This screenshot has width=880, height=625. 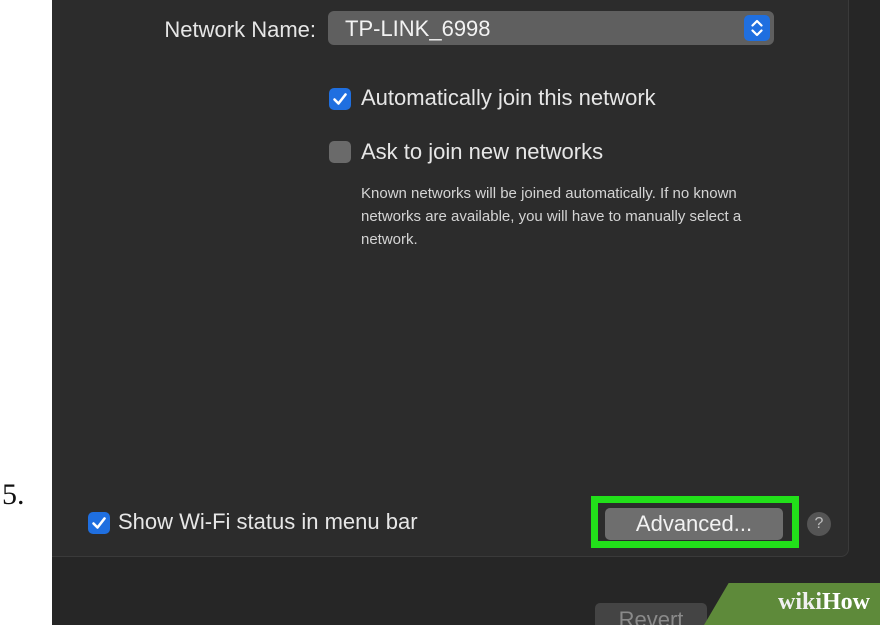 I want to click on auto-join-checkbox, so click(x=340, y=99).